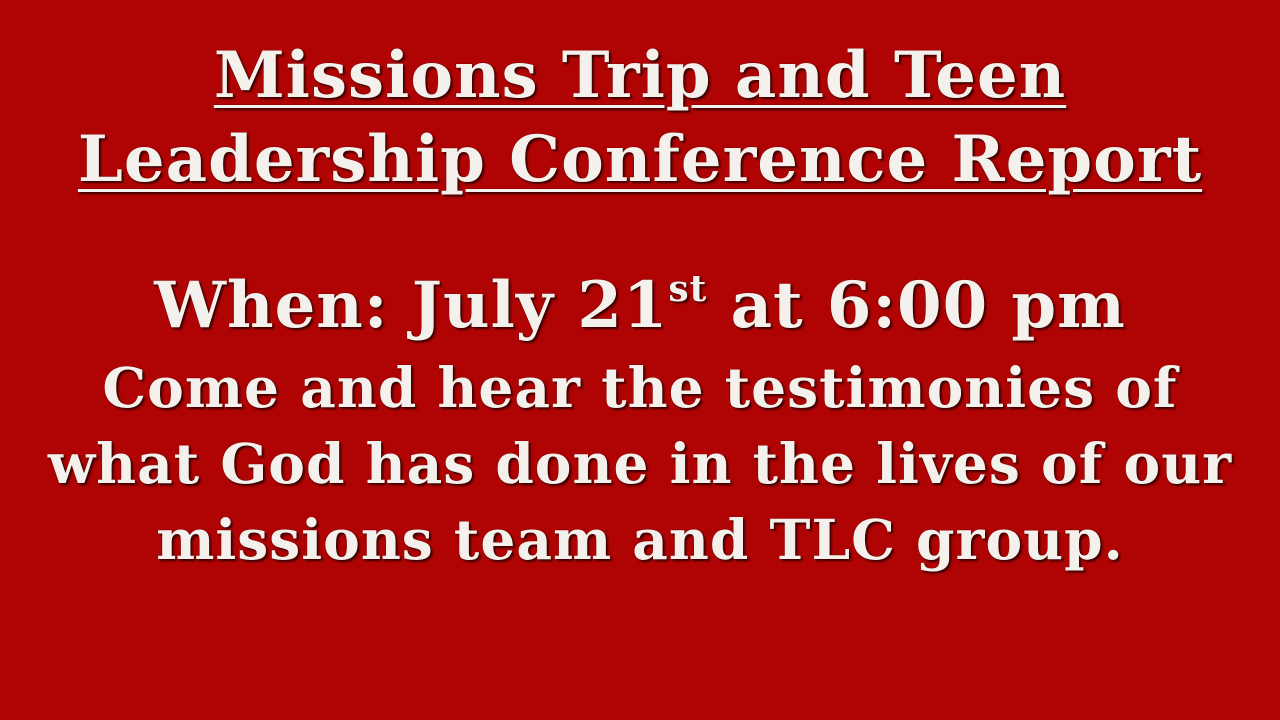 Image resolution: width=1280 pixels, height=720 pixels. Describe the element at coordinates (640, 159) in the screenshot. I see `title-line-2: Leadership Conference Report` at that location.